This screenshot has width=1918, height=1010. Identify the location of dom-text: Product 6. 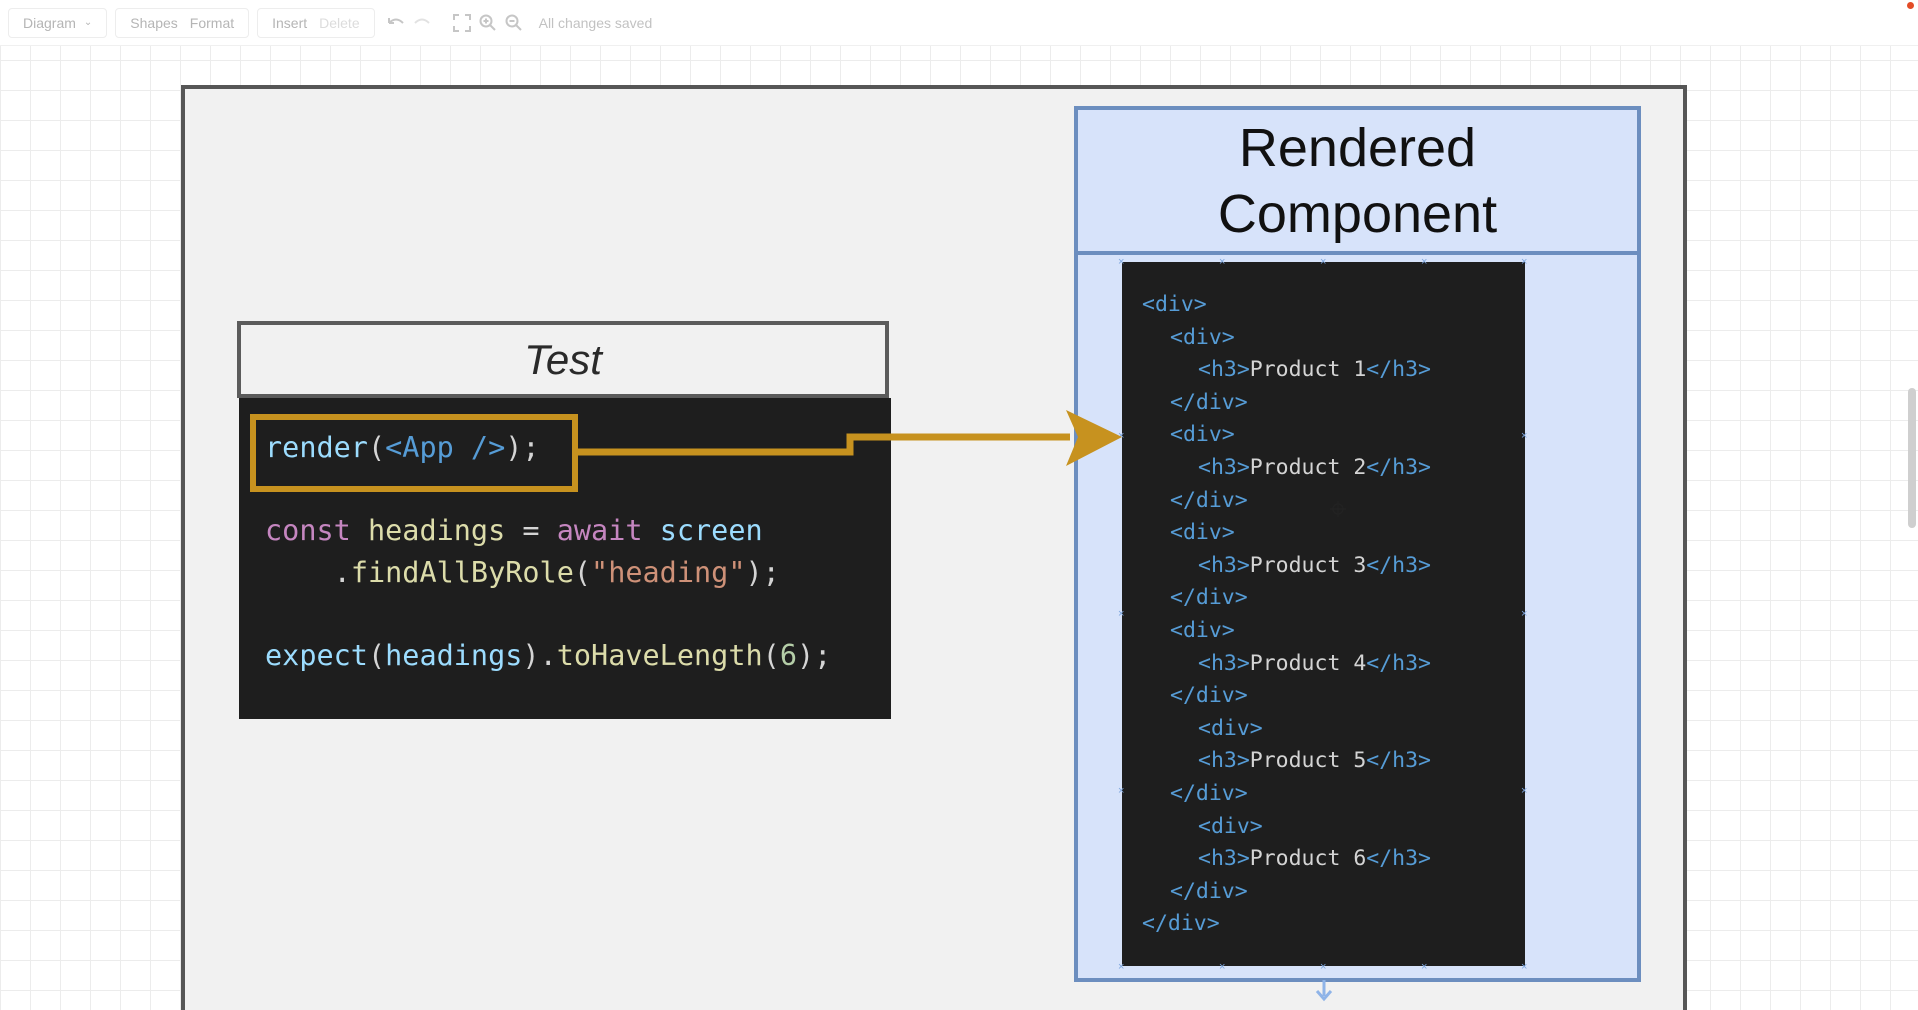
(1308, 859).